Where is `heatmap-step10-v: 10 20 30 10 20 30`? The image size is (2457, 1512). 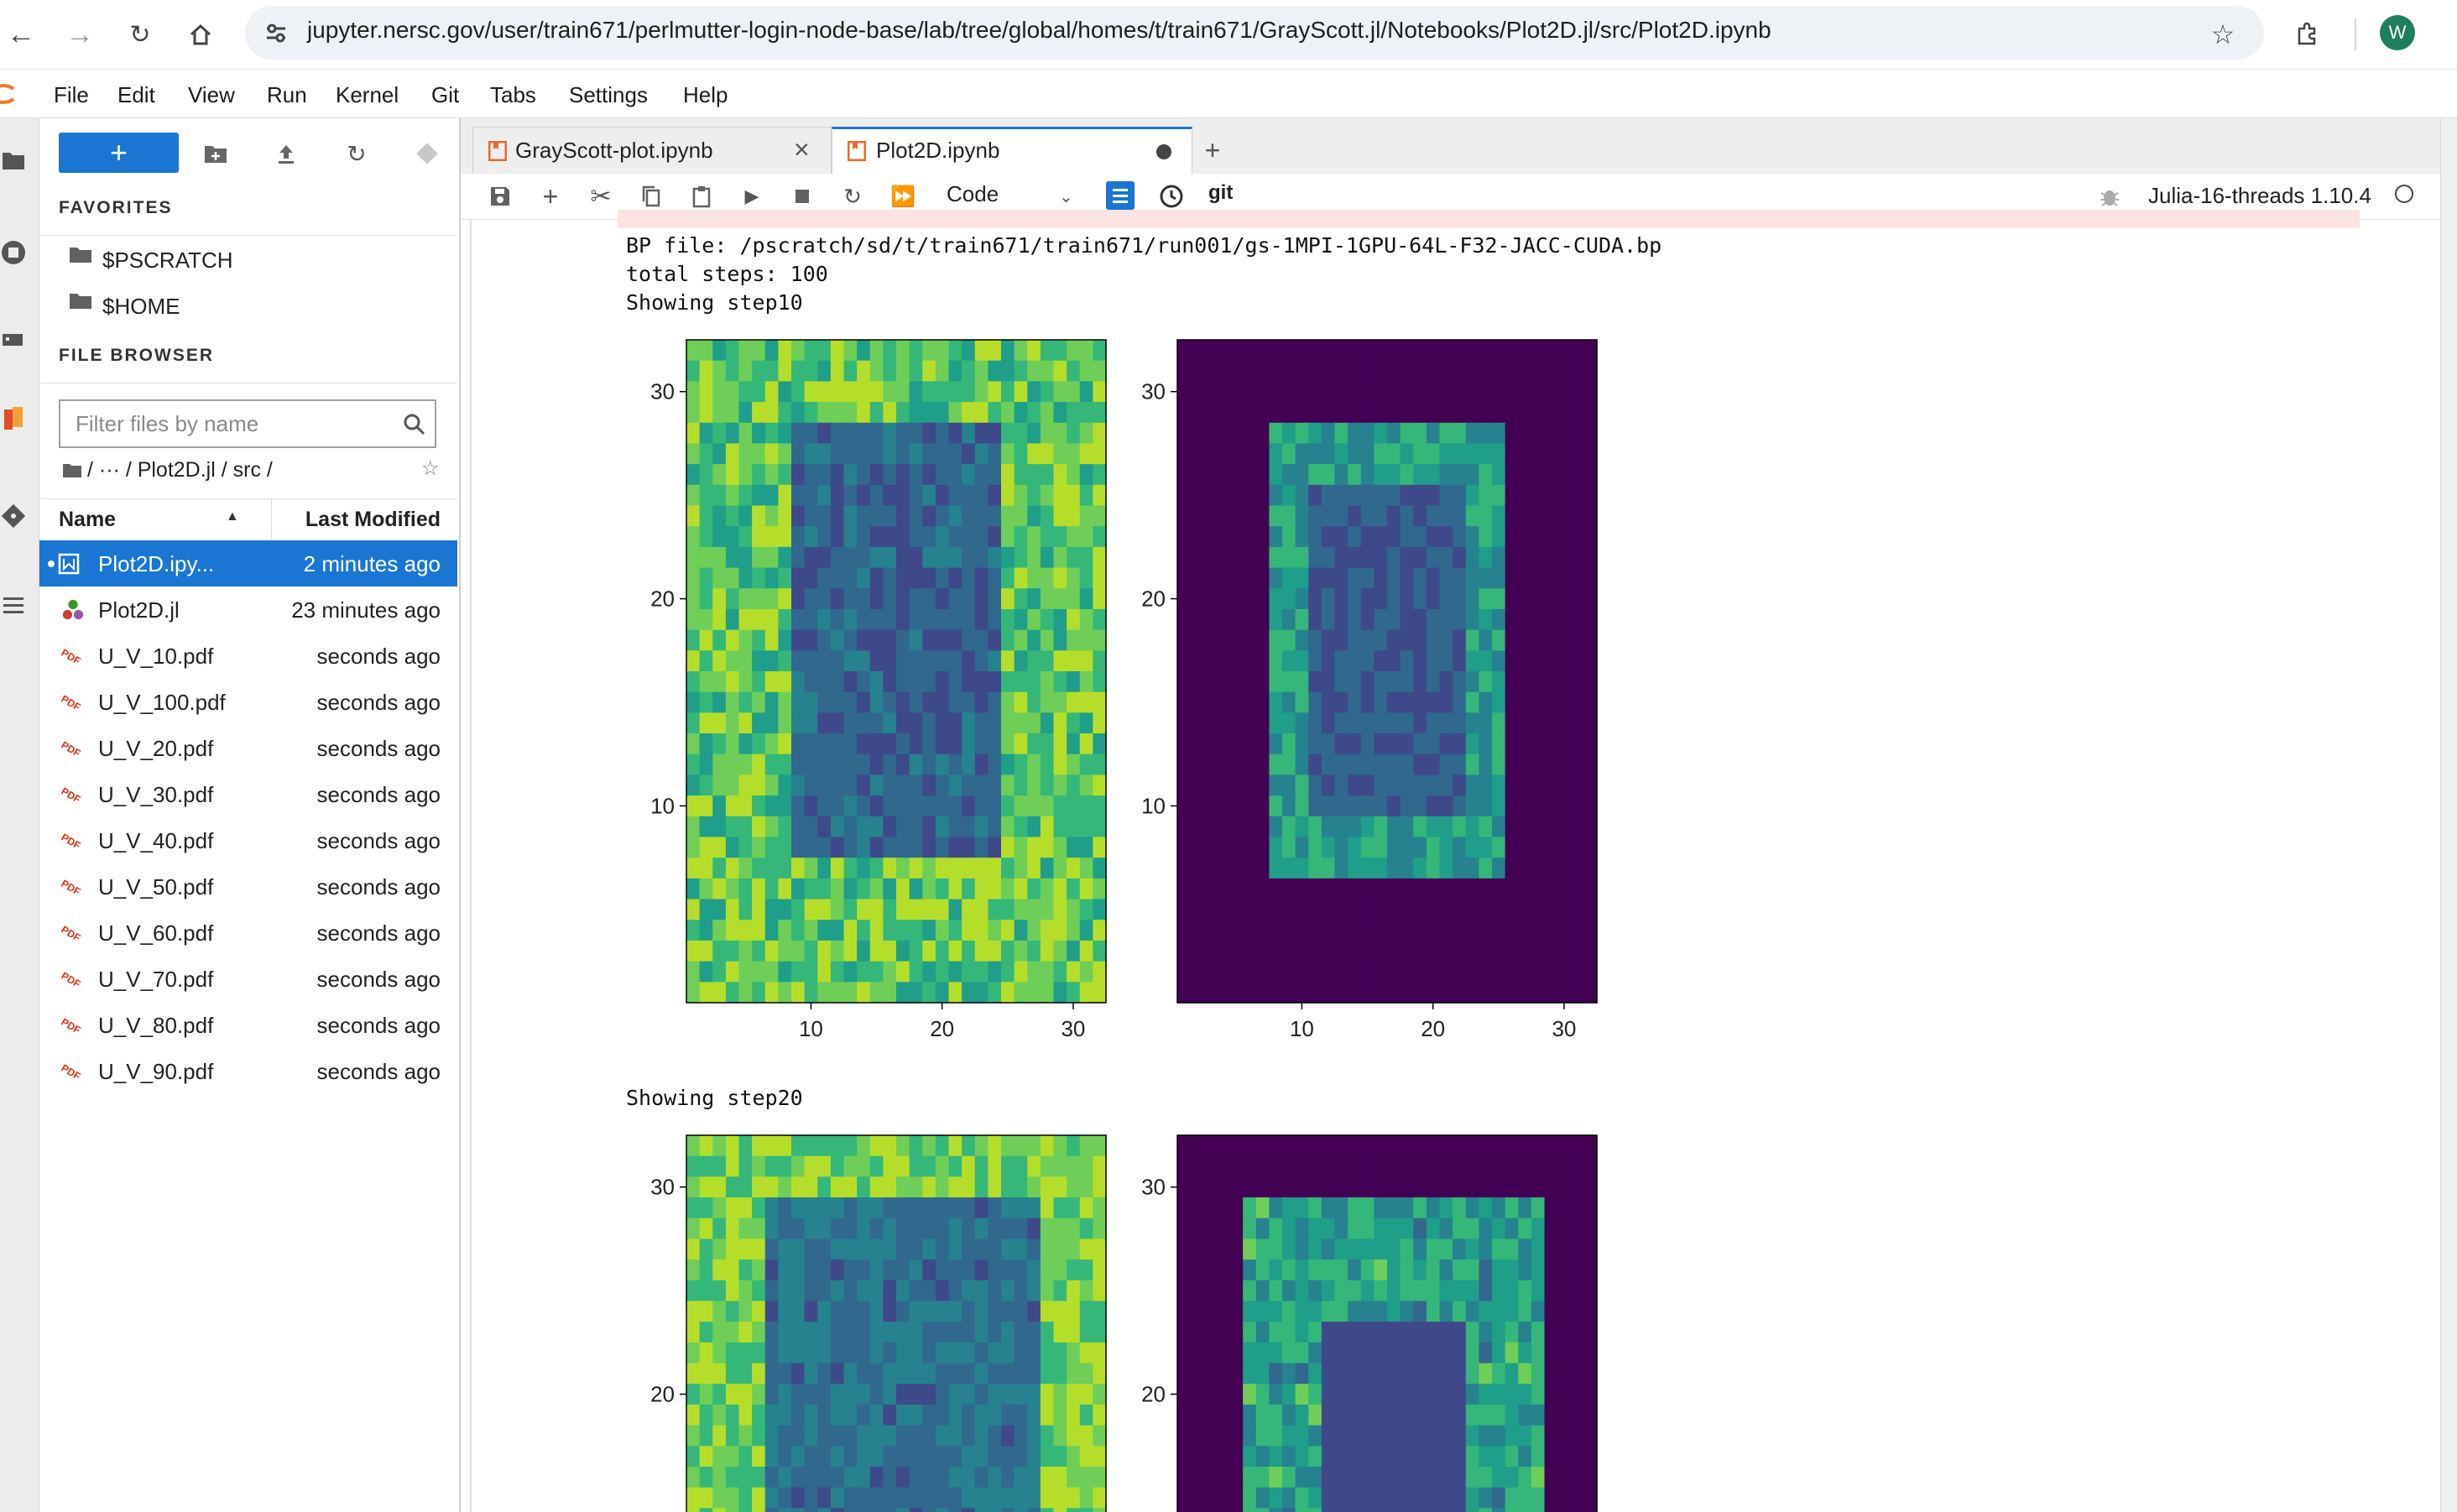
heatmap-step10-v: 10 20 30 10 20 30 is located at coordinates (1369, 690).